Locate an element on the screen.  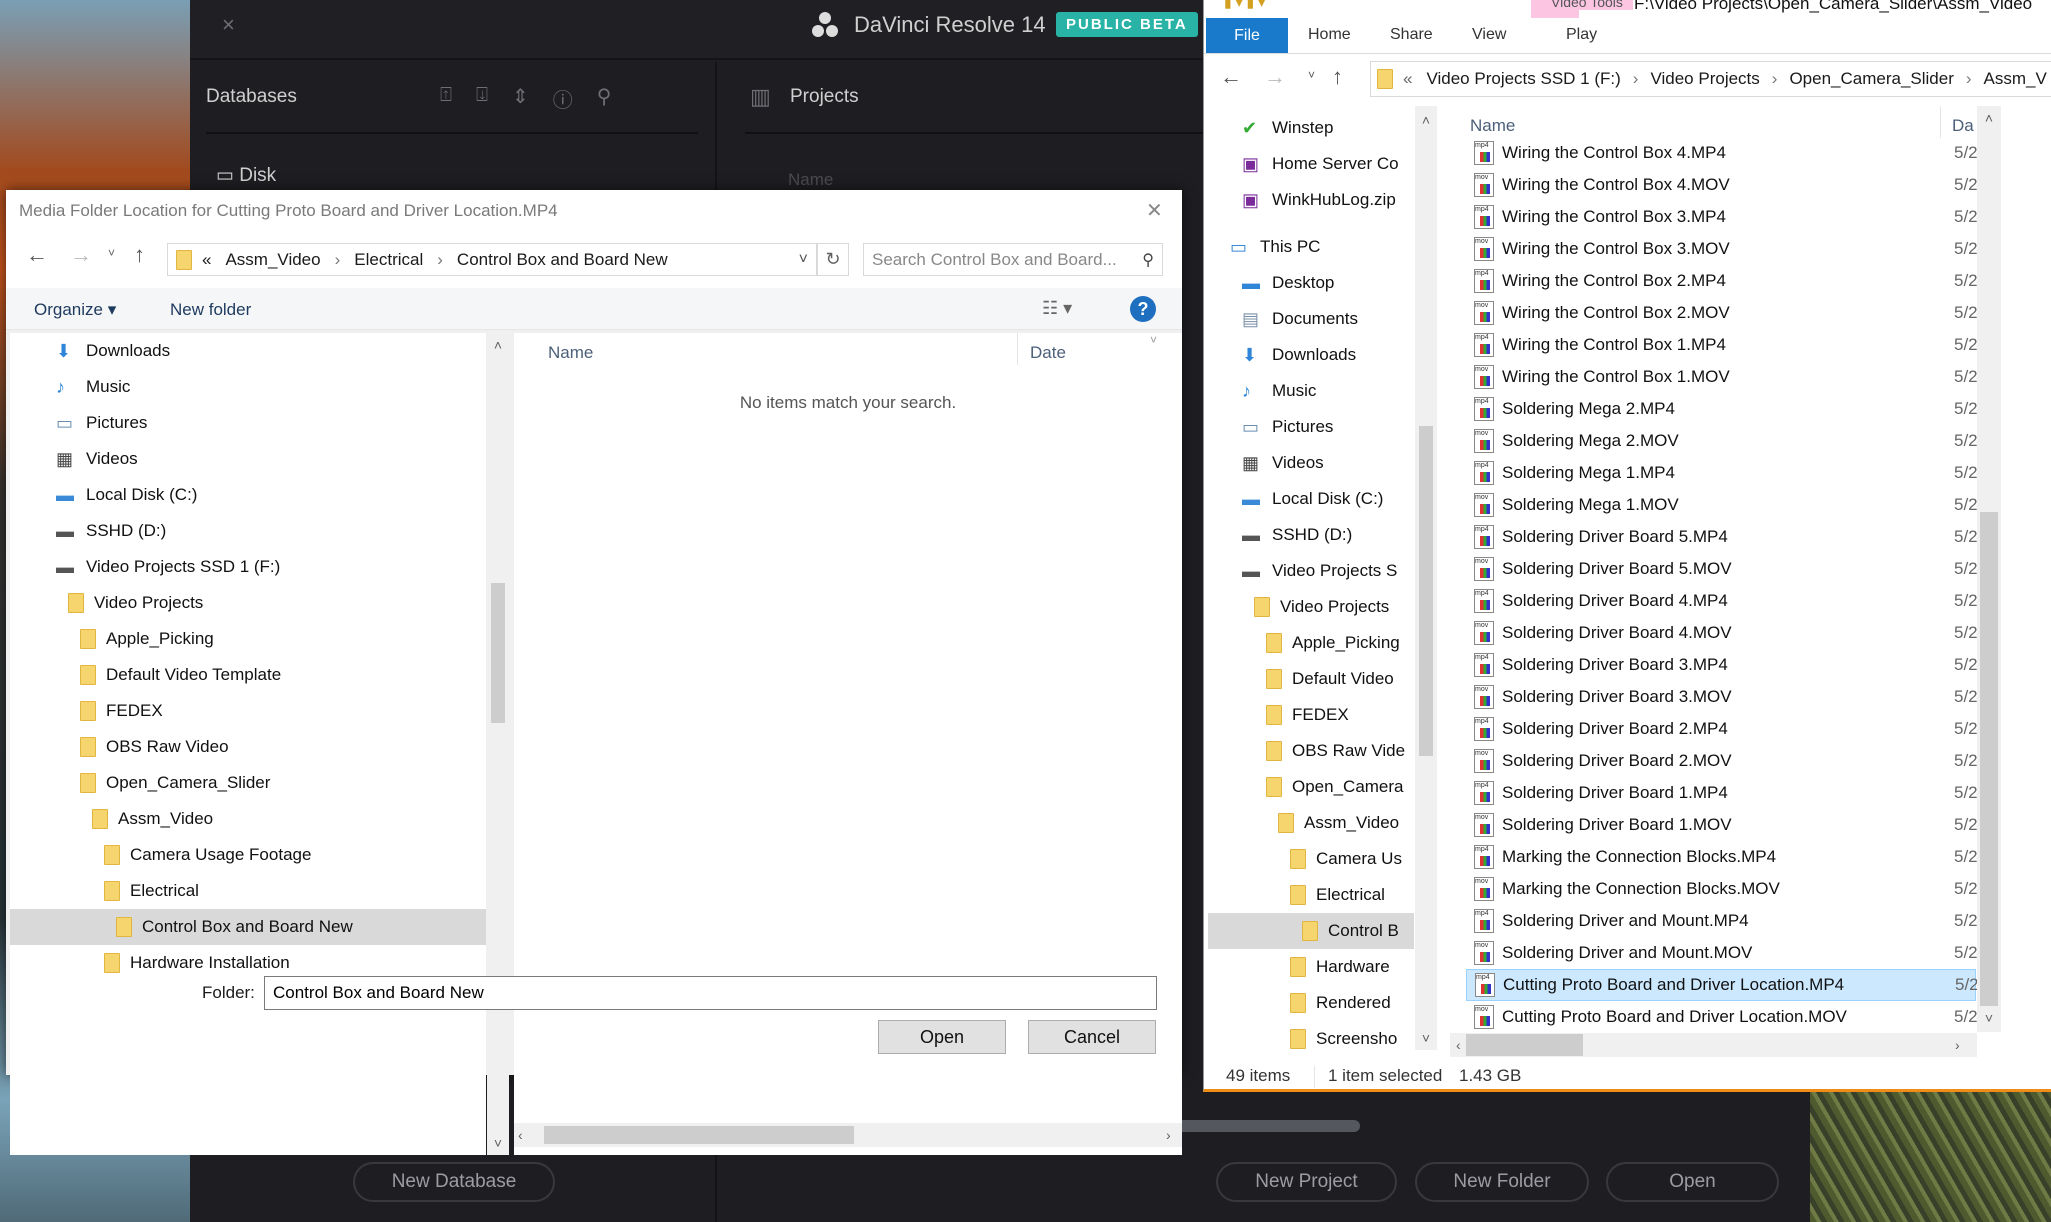
nav-item: Control Box and Board New is located at coordinates (248, 927).